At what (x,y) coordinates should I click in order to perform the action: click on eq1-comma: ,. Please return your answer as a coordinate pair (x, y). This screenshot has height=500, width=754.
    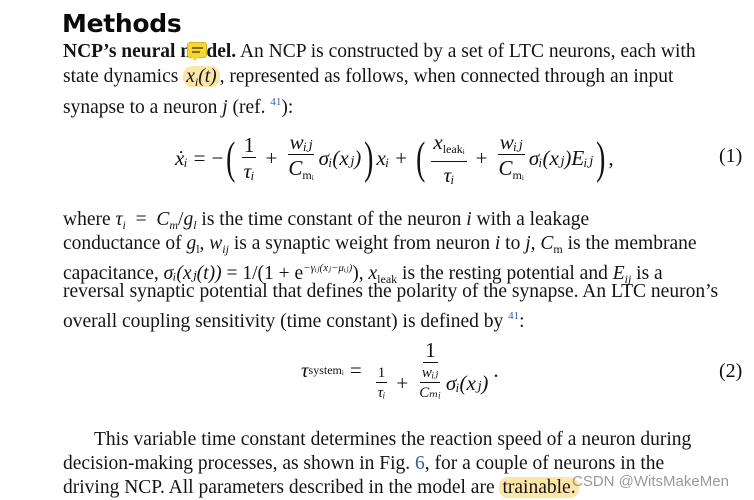
    Looking at the image, I should click on (611, 157).